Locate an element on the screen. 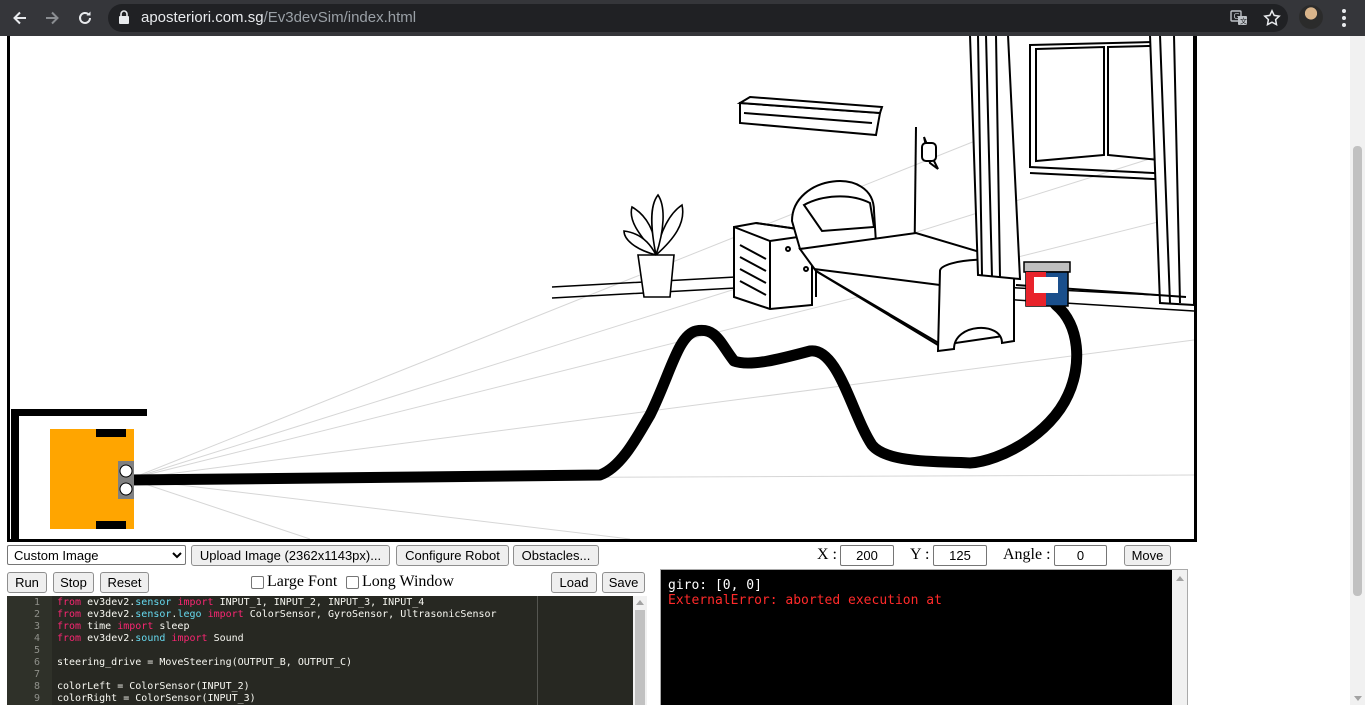 The width and height of the screenshot is (1365, 705). page-scrollbar-thumb is located at coordinates (1357, 371).